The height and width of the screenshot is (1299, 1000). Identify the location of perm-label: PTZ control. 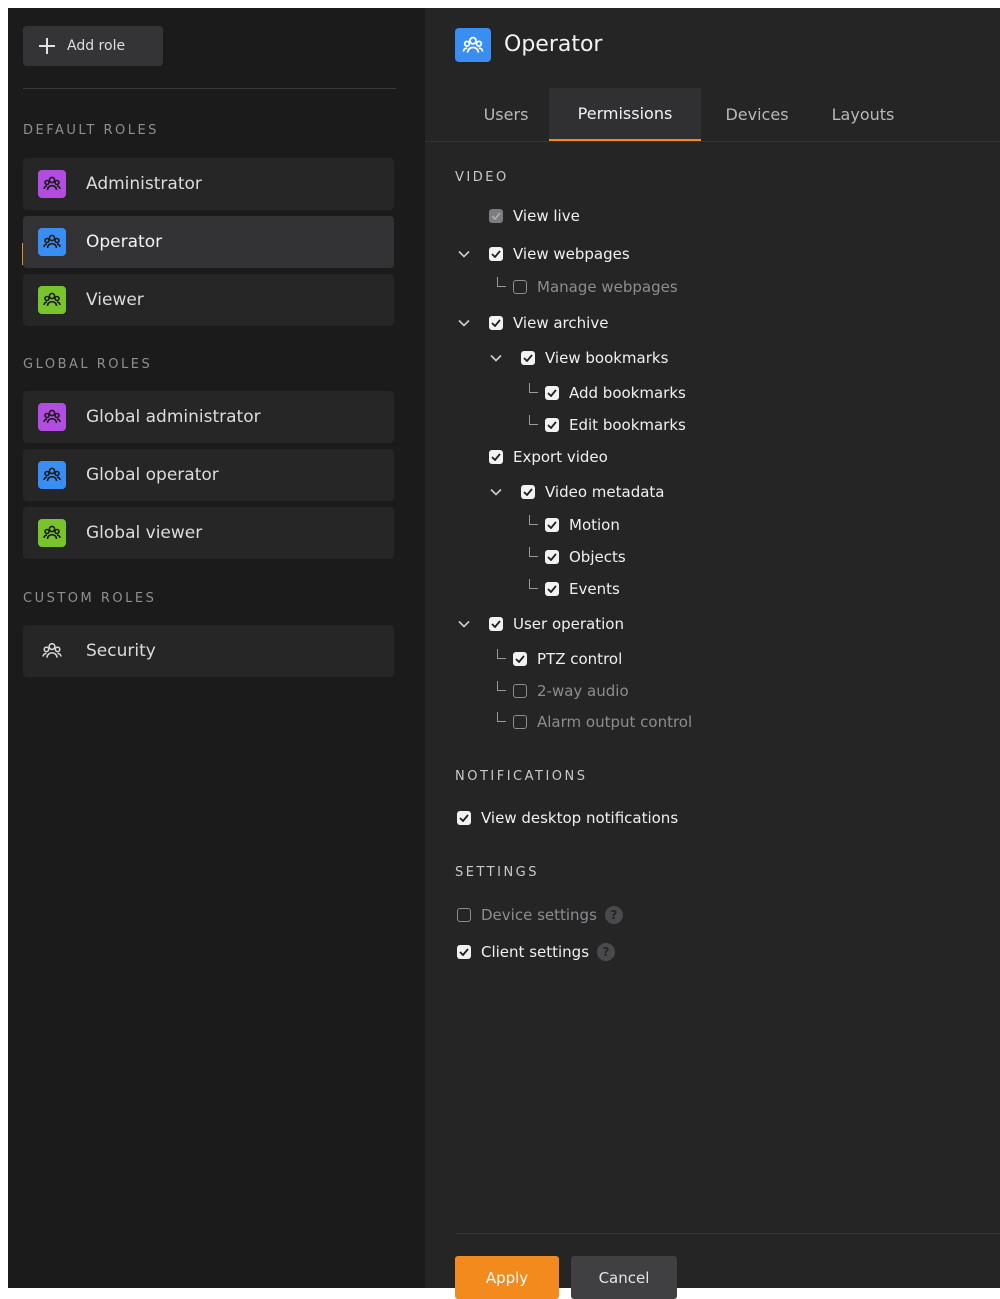
(580, 659).